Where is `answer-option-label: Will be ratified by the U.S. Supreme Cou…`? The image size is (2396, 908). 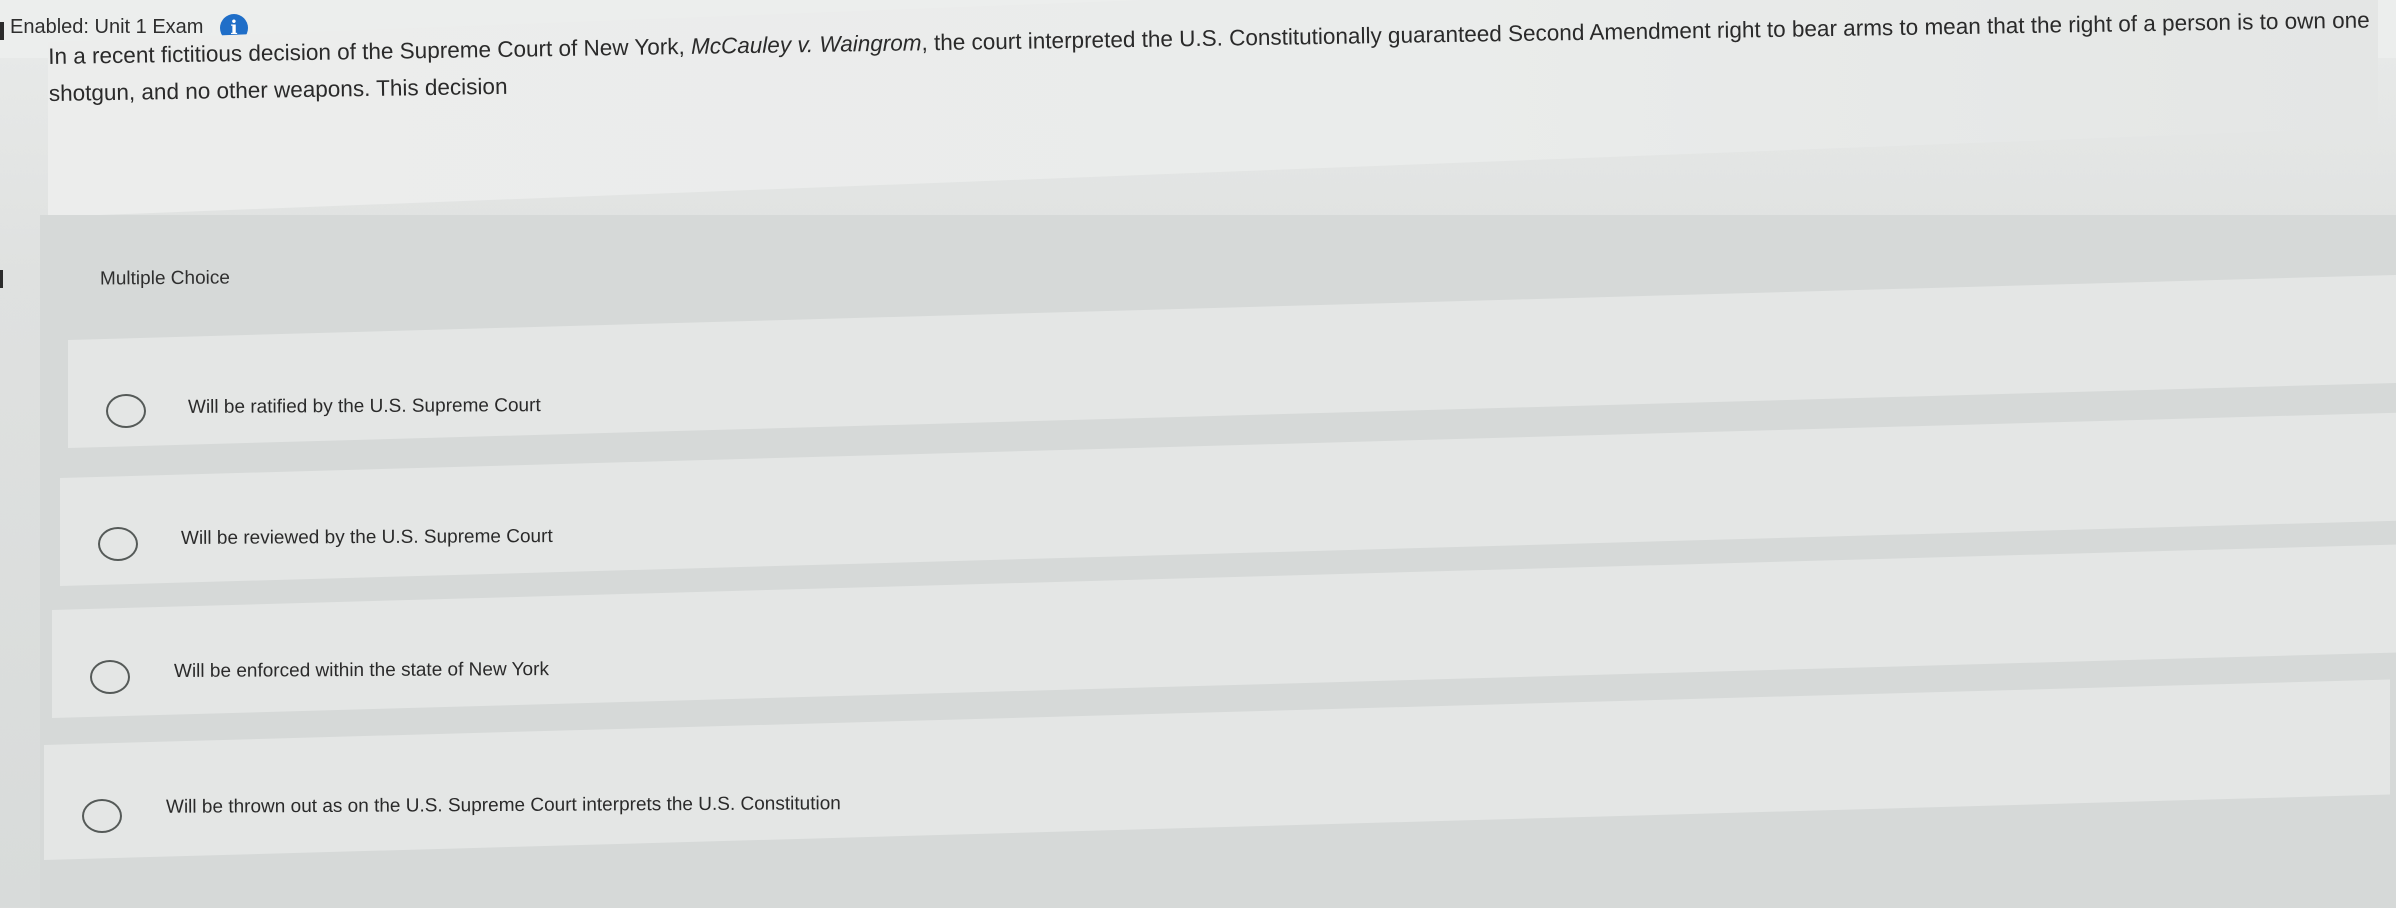
answer-option-label: Will be ratified by the U.S. Supreme Cou… is located at coordinates (364, 407).